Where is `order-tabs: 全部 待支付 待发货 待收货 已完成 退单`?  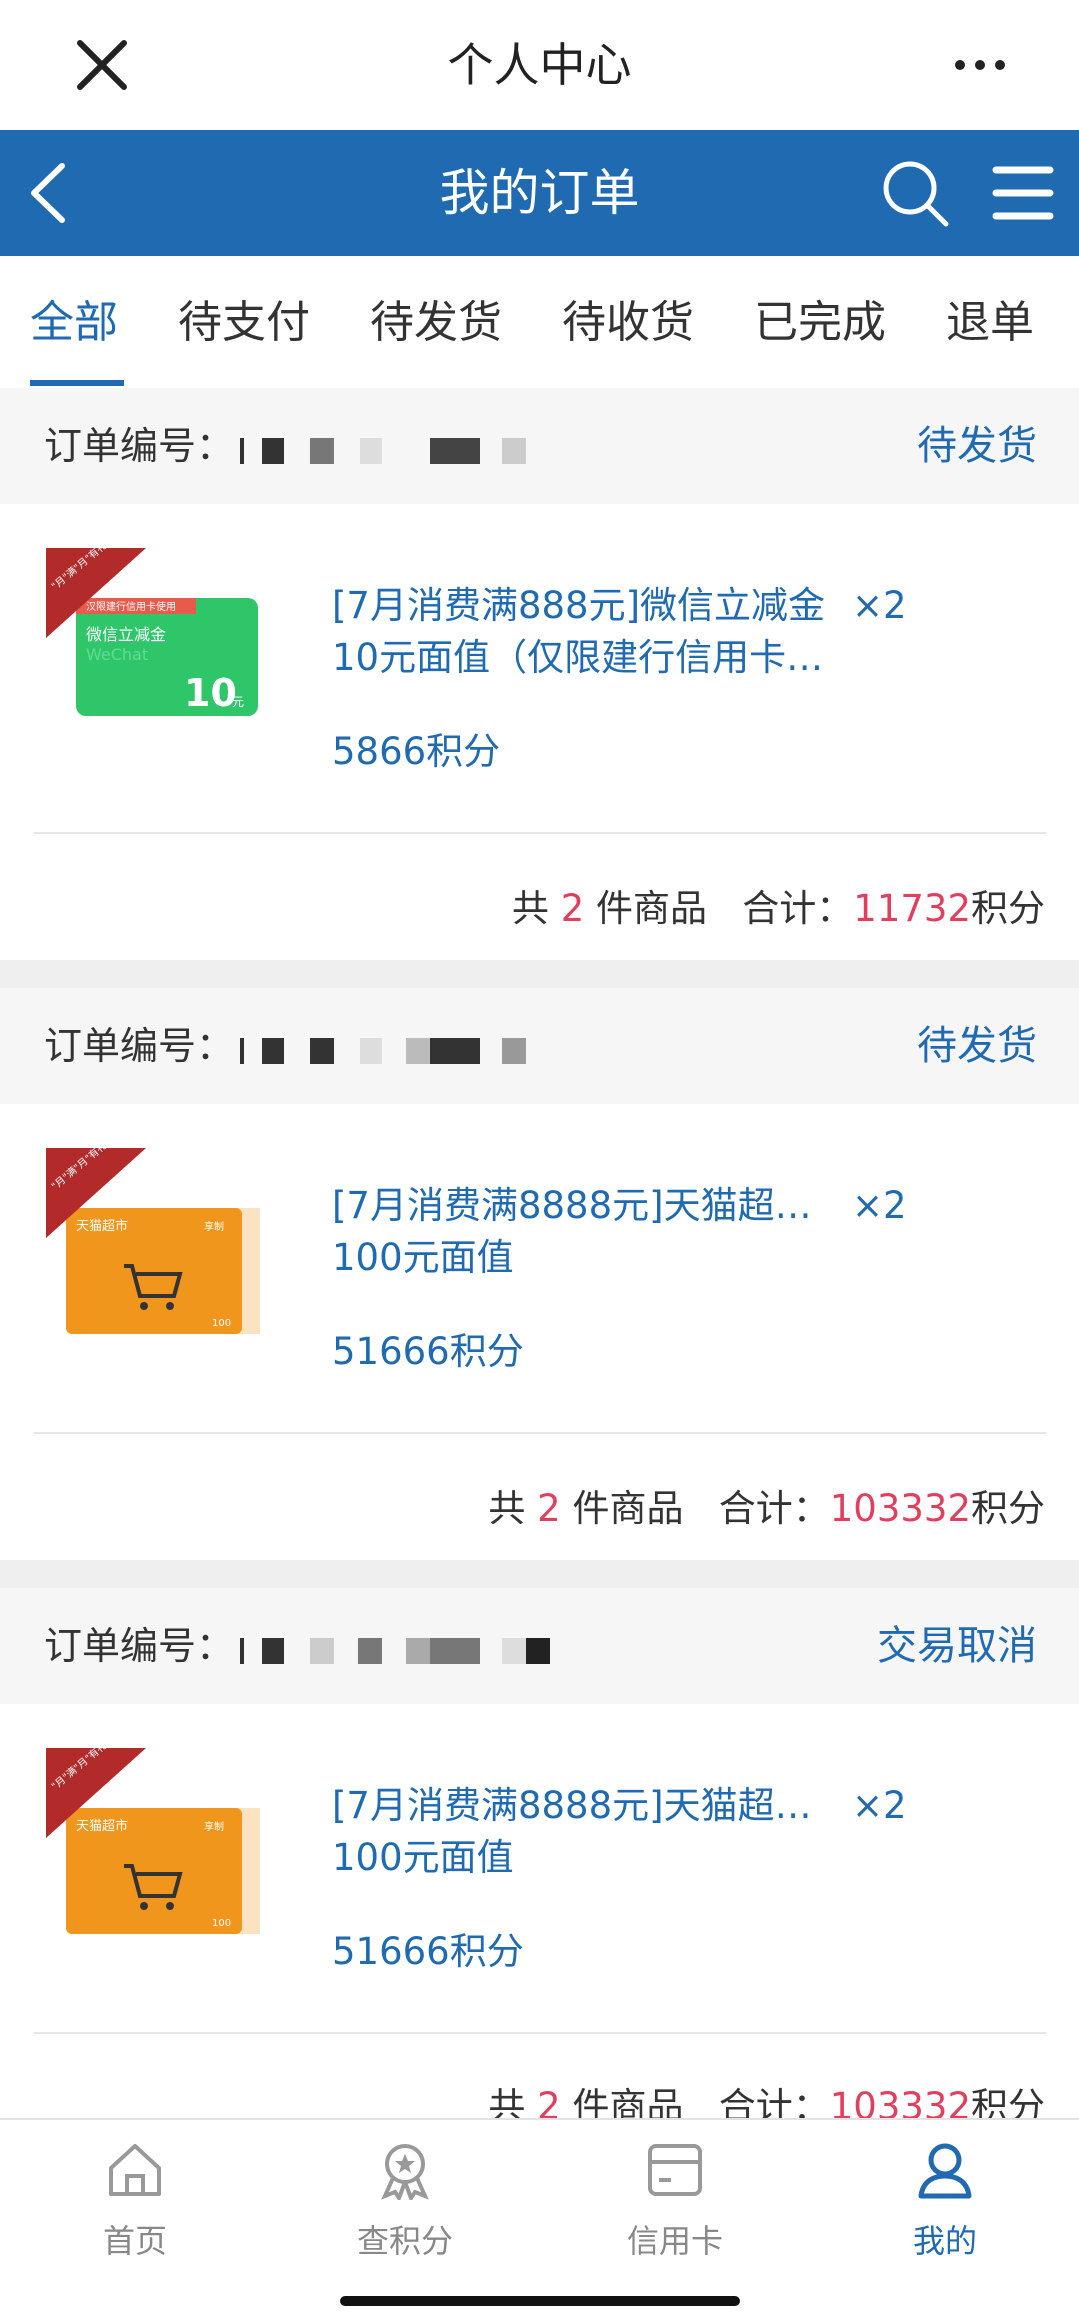
order-tabs: 全部 待支付 待发货 待收货 已完成 退单 is located at coordinates (539, 323).